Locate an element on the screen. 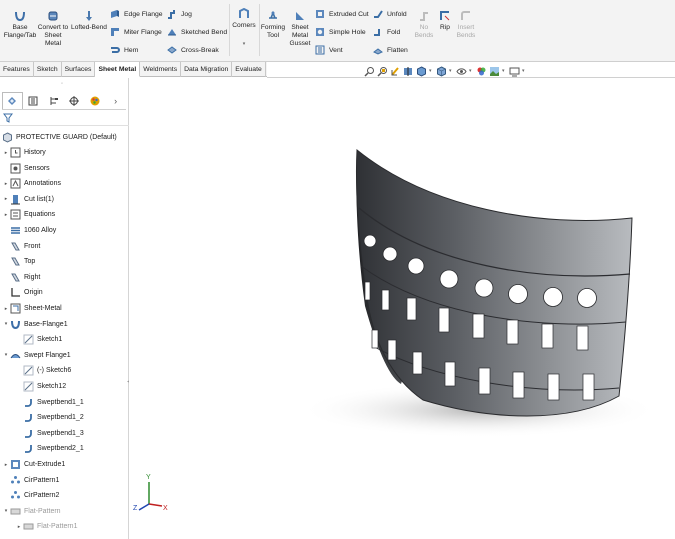  configuration-manager-tab is located at coordinates (53, 100).